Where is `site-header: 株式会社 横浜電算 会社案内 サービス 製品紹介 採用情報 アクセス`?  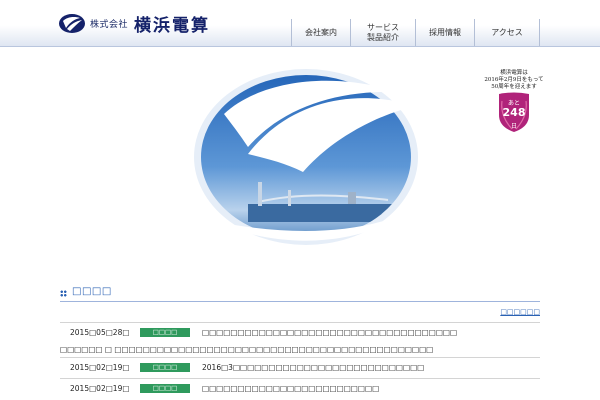 site-header: 株式会社 横浜電算 会社案内 サービス 製品紹介 採用情報 アクセス is located at coordinates (300, 23).